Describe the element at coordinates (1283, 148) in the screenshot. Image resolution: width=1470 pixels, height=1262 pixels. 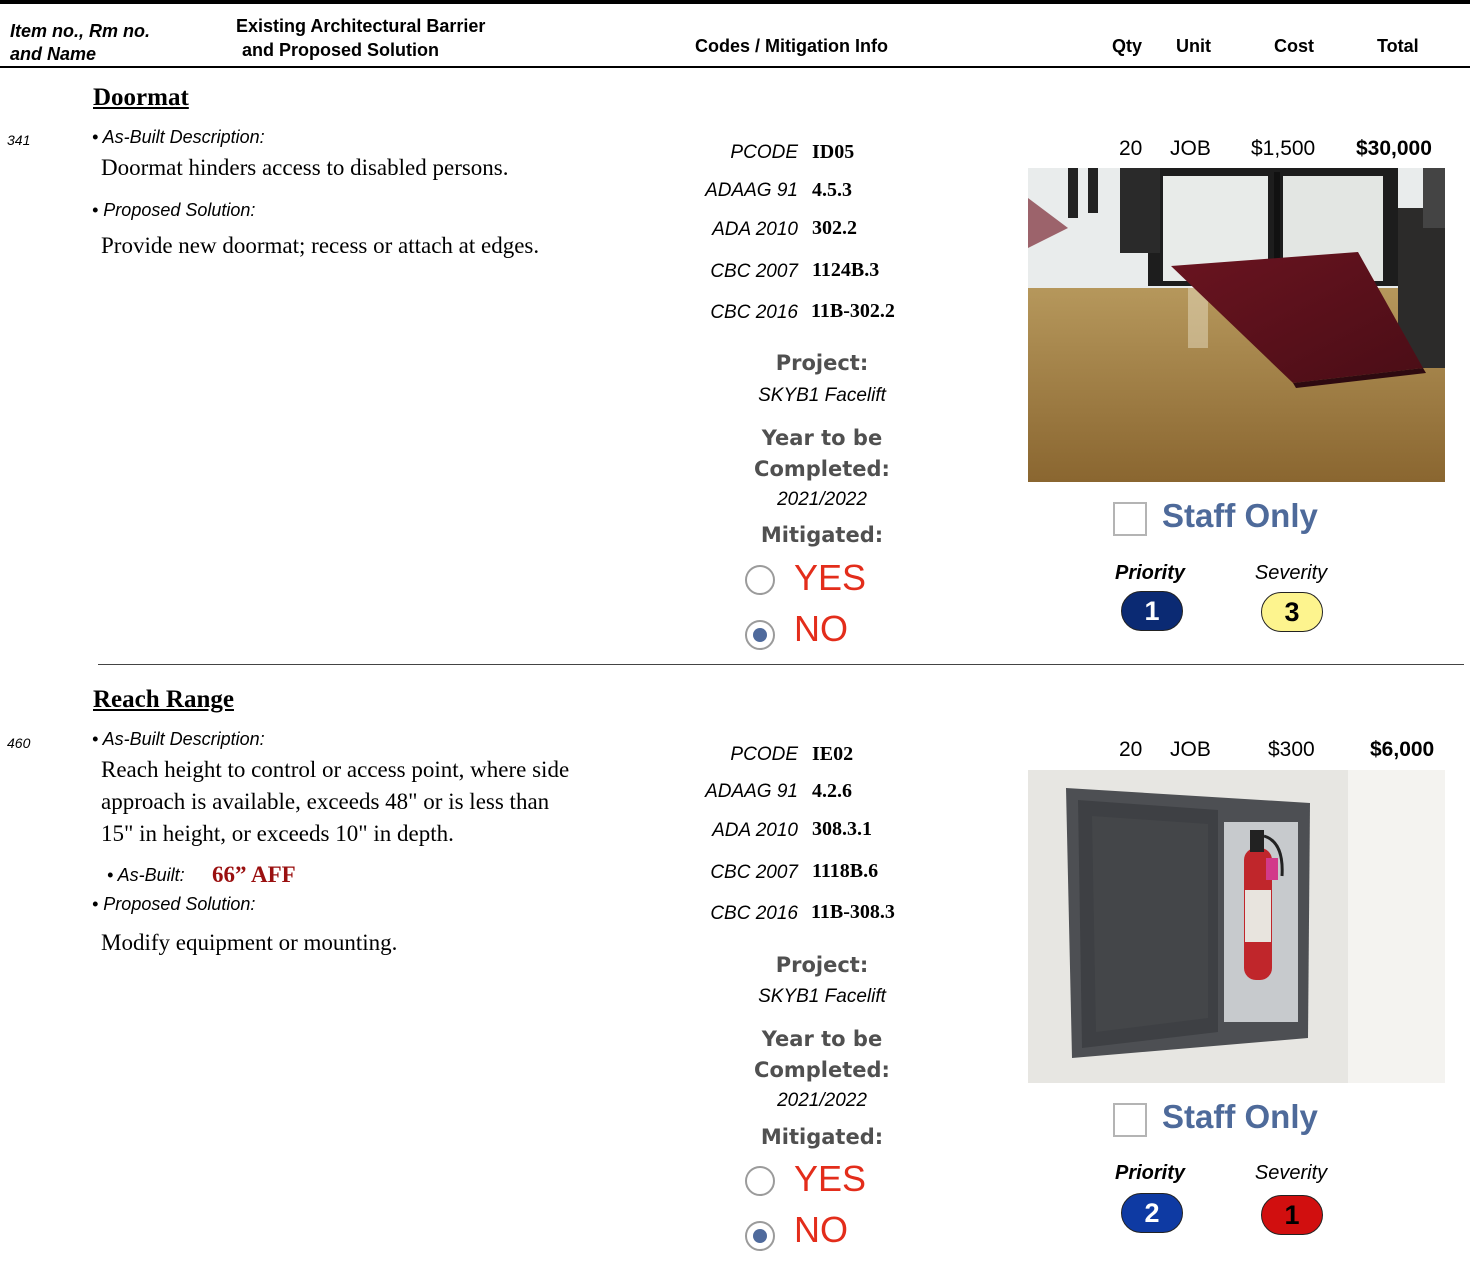
I see `cost-value: $1,500` at that location.